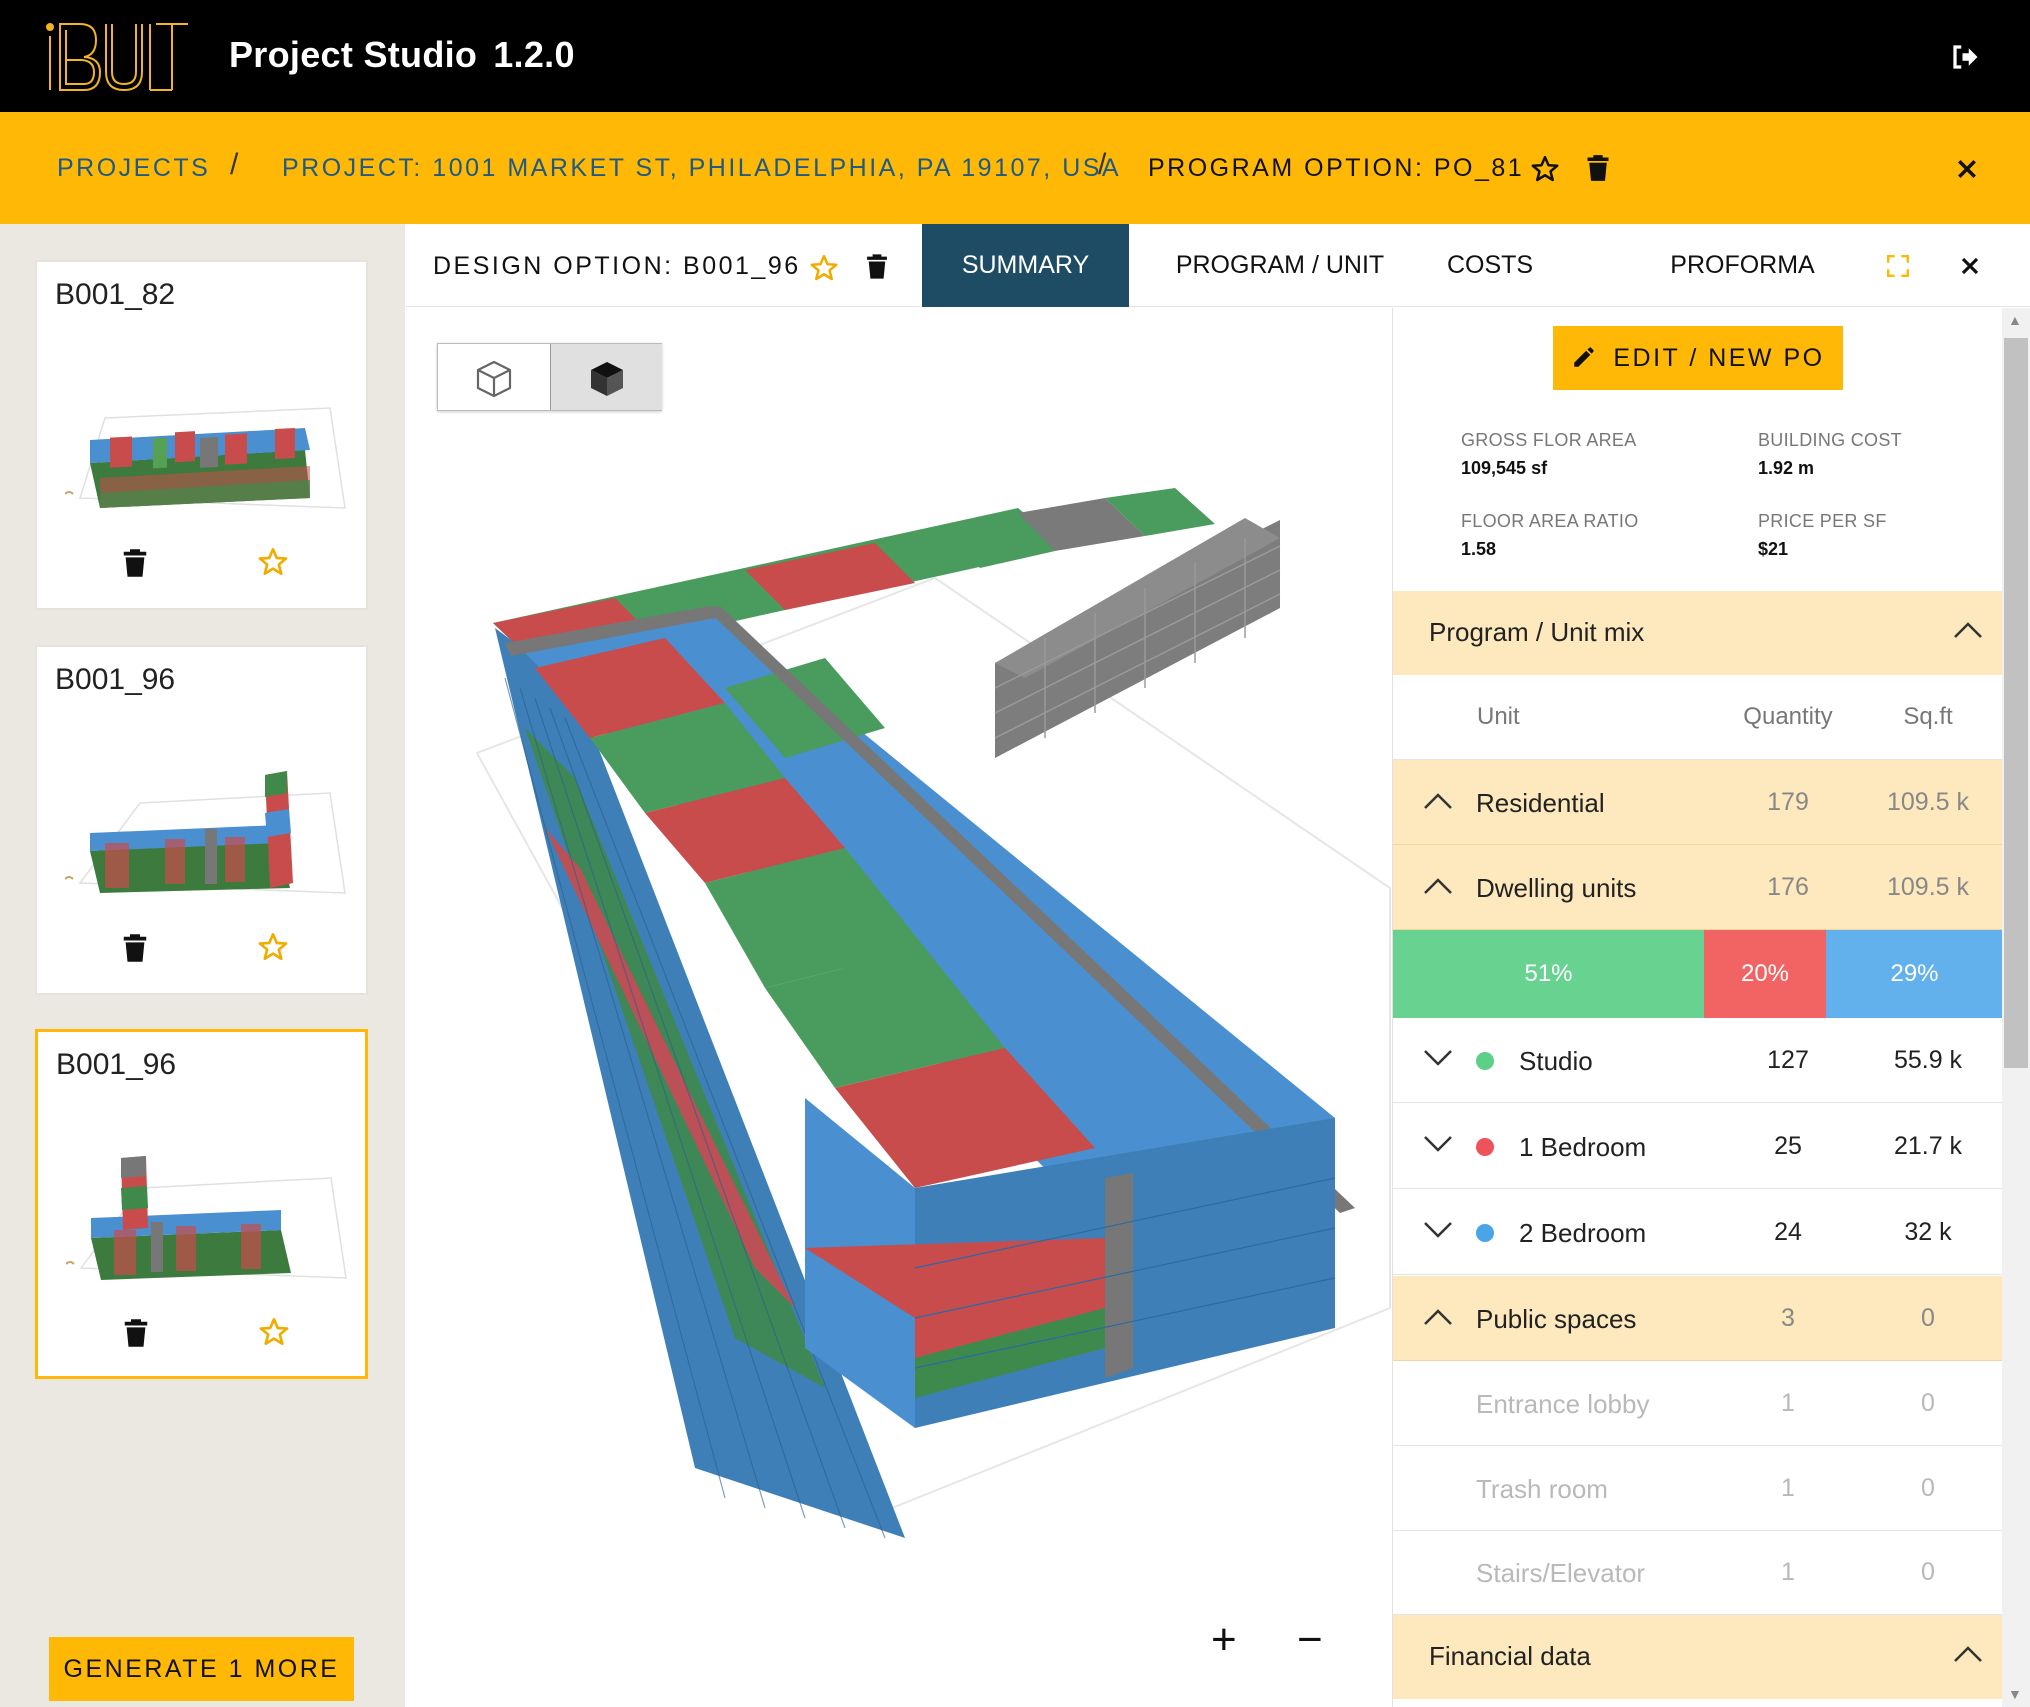 The image size is (2030, 1707). Describe the element at coordinates (1697, 1060) in the screenshot. I see `table-row-unit: Studio 127 55.9 k` at that location.